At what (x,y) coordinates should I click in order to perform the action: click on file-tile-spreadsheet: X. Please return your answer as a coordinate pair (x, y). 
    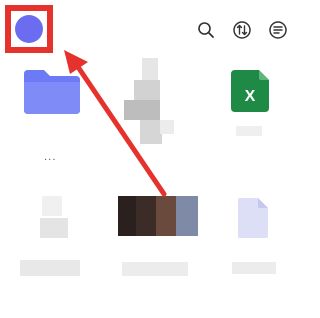
    Looking at the image, I should click on (250, 91).